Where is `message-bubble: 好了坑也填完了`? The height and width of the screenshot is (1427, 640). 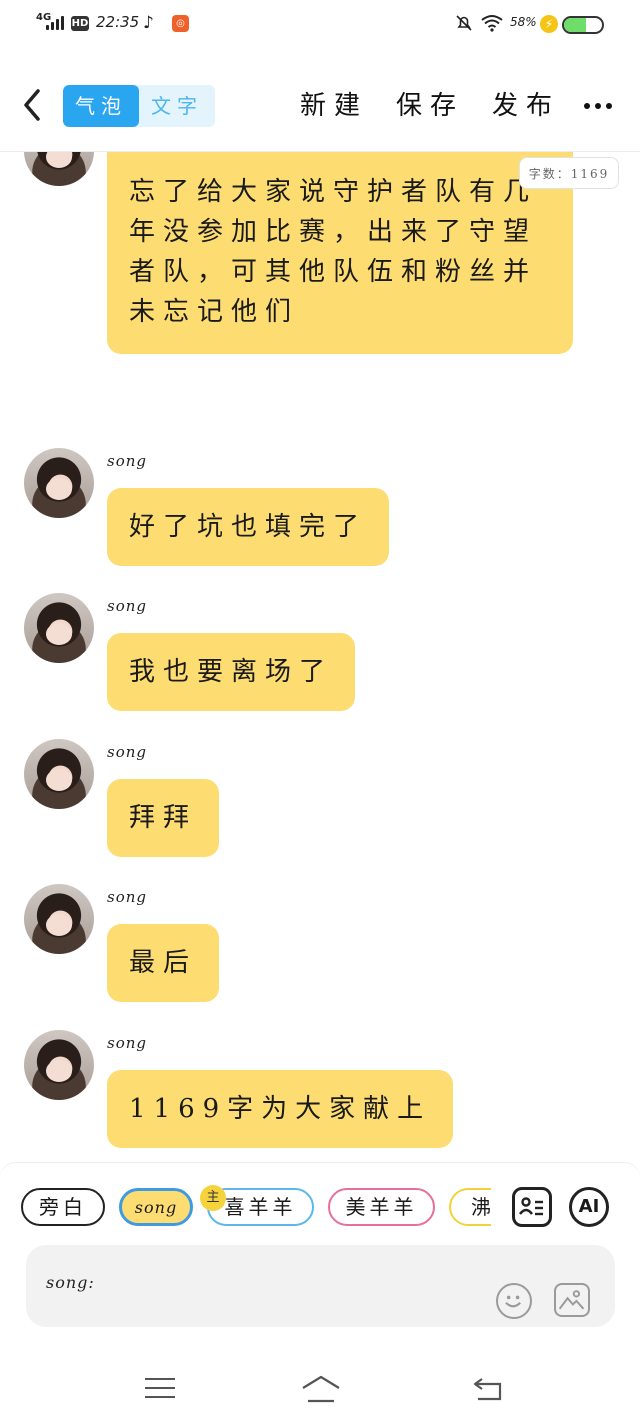
message-bubble: 好了坑也填完了 is located at coordinates (248, 527).